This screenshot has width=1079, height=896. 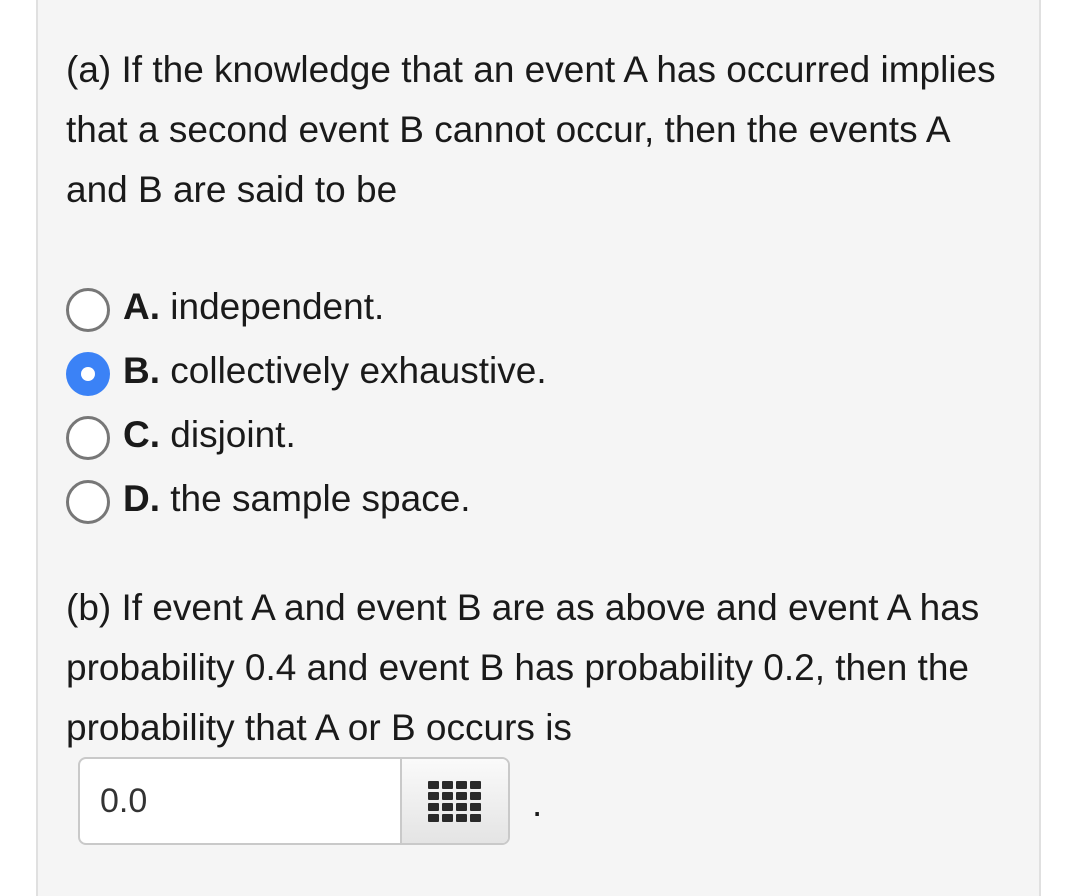 I want to click on answer-row: ., so click(x=310, y=801).